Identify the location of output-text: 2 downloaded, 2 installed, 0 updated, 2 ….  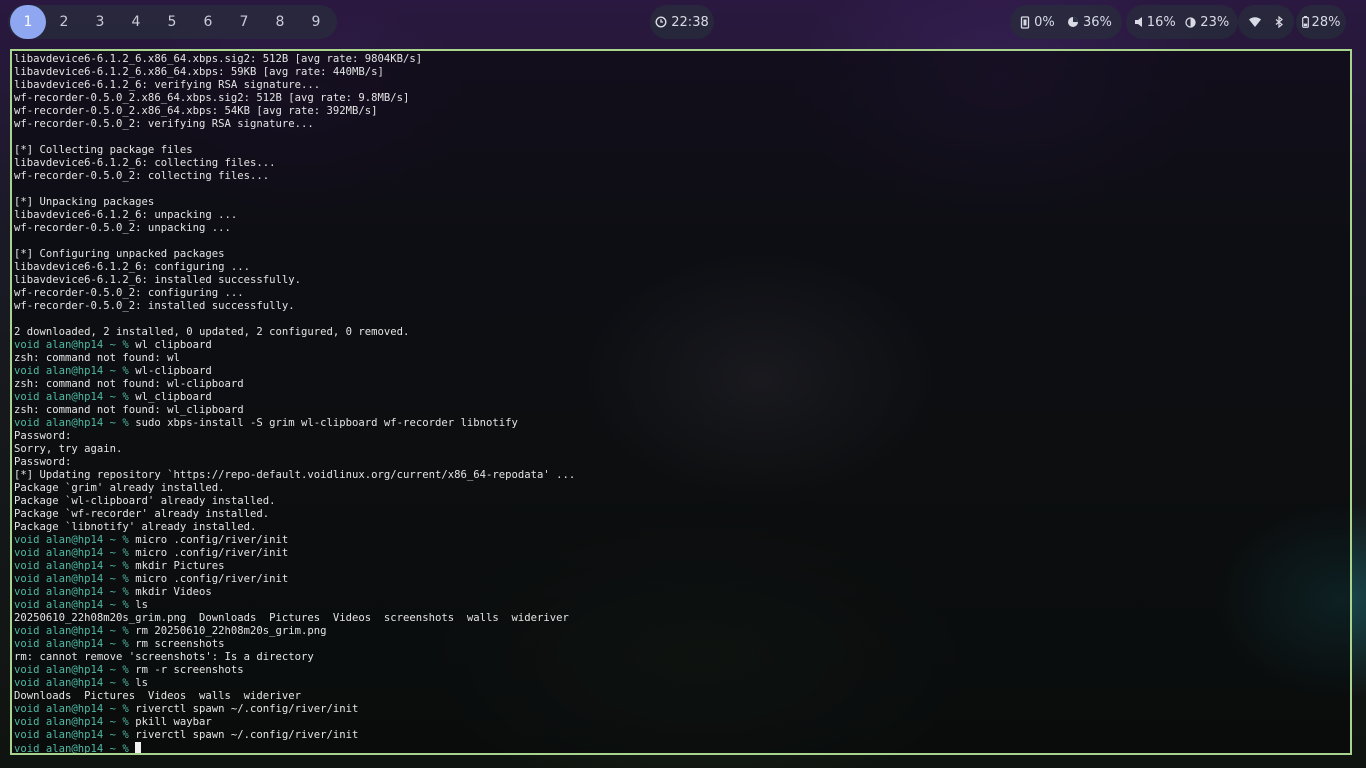
(212, 332).